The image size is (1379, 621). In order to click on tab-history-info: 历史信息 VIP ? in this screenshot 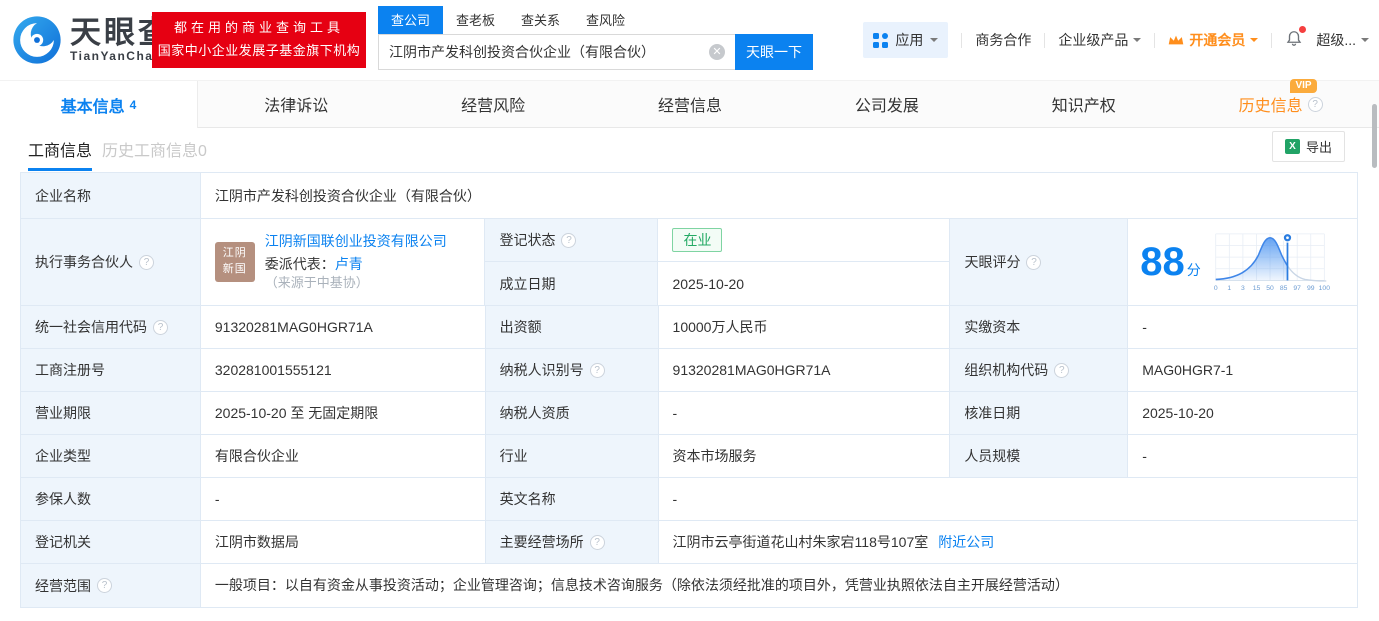, I will do `click(1280, 103)`.